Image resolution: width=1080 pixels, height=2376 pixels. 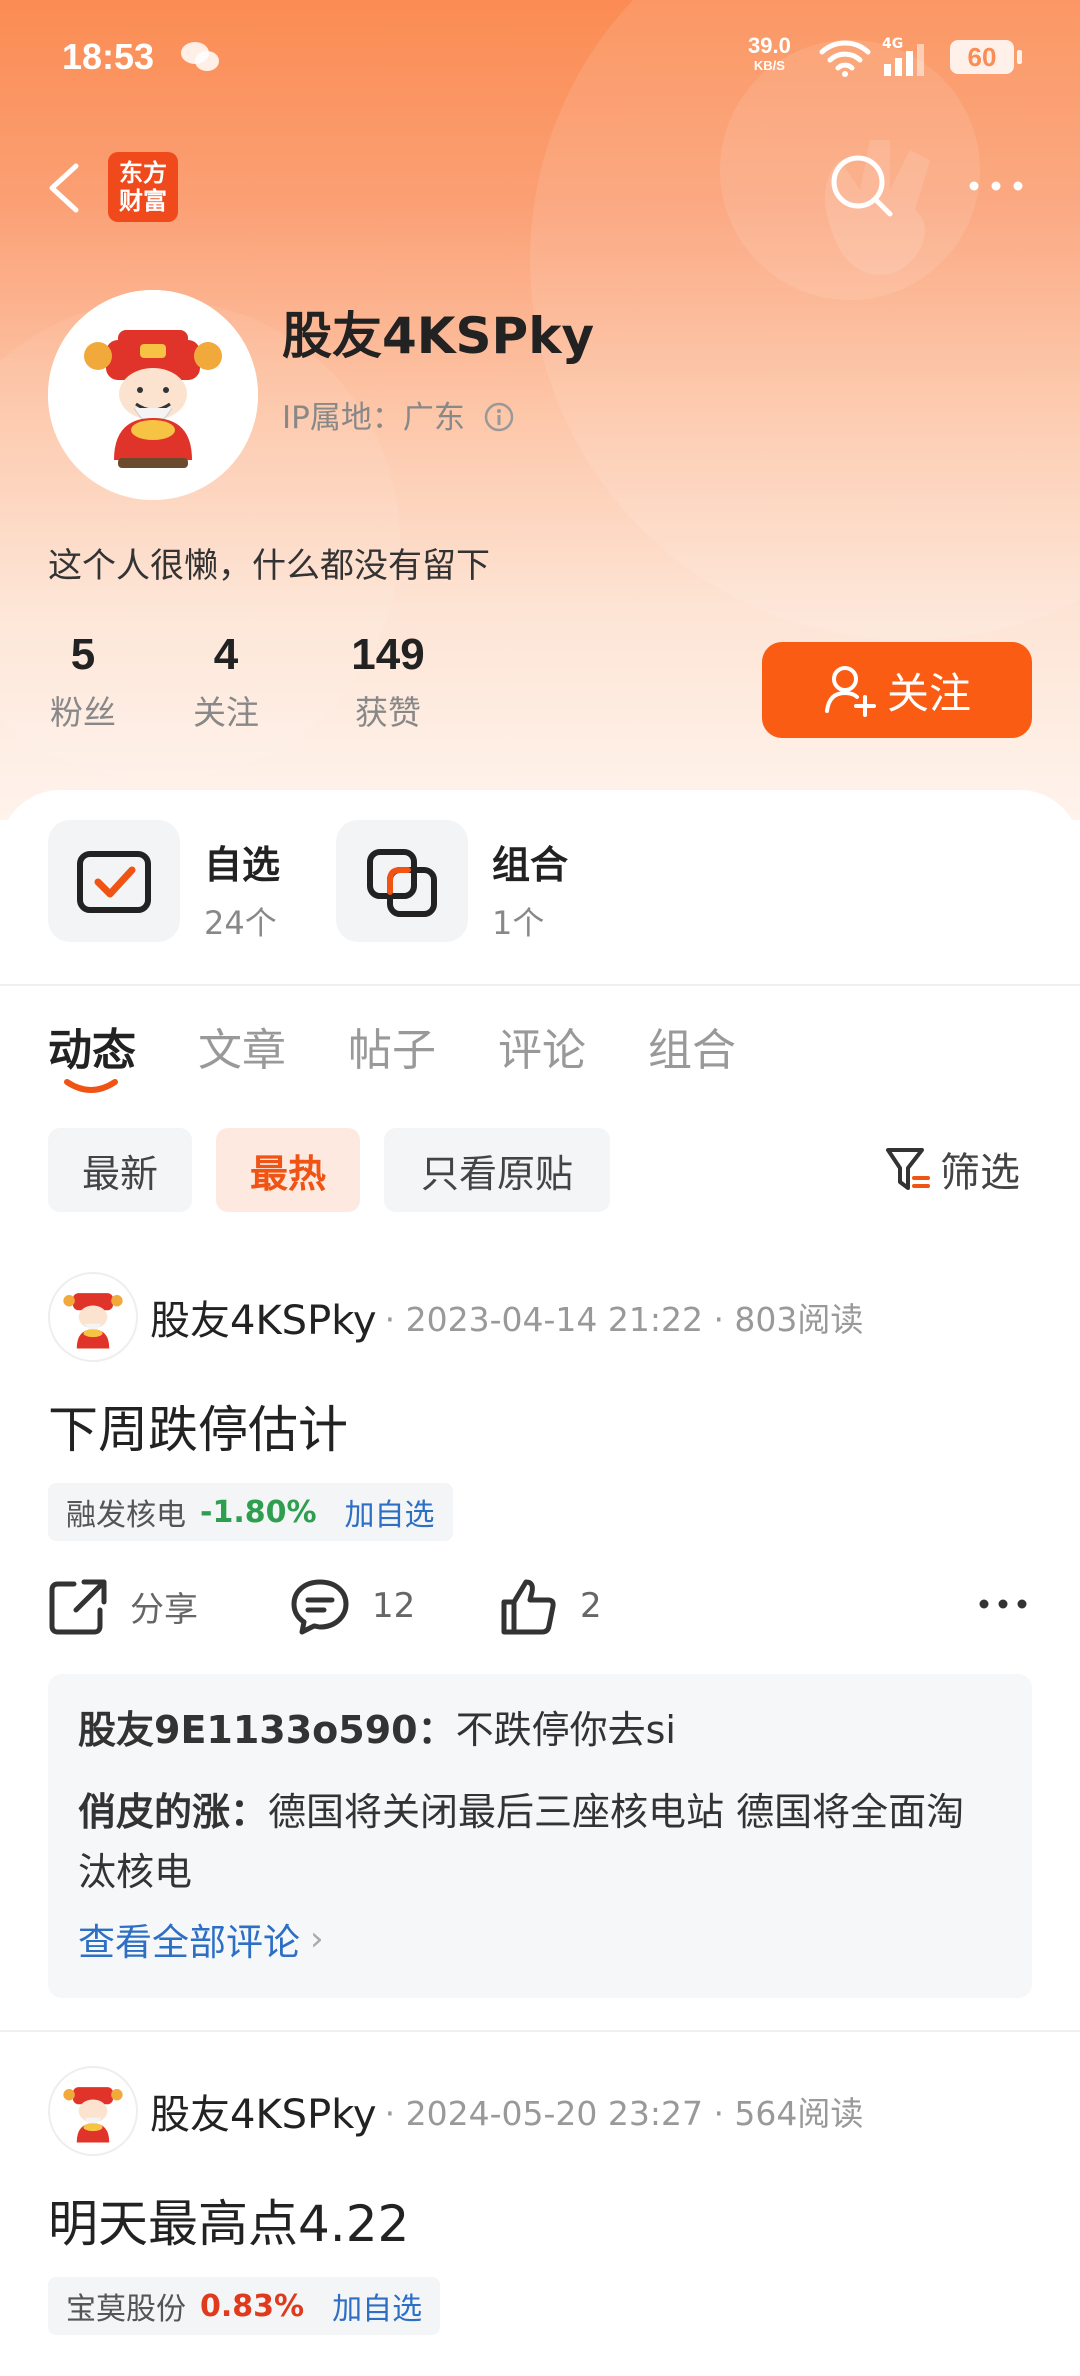 I want to click on back-arrow-icon, so click(x=64, y=188).